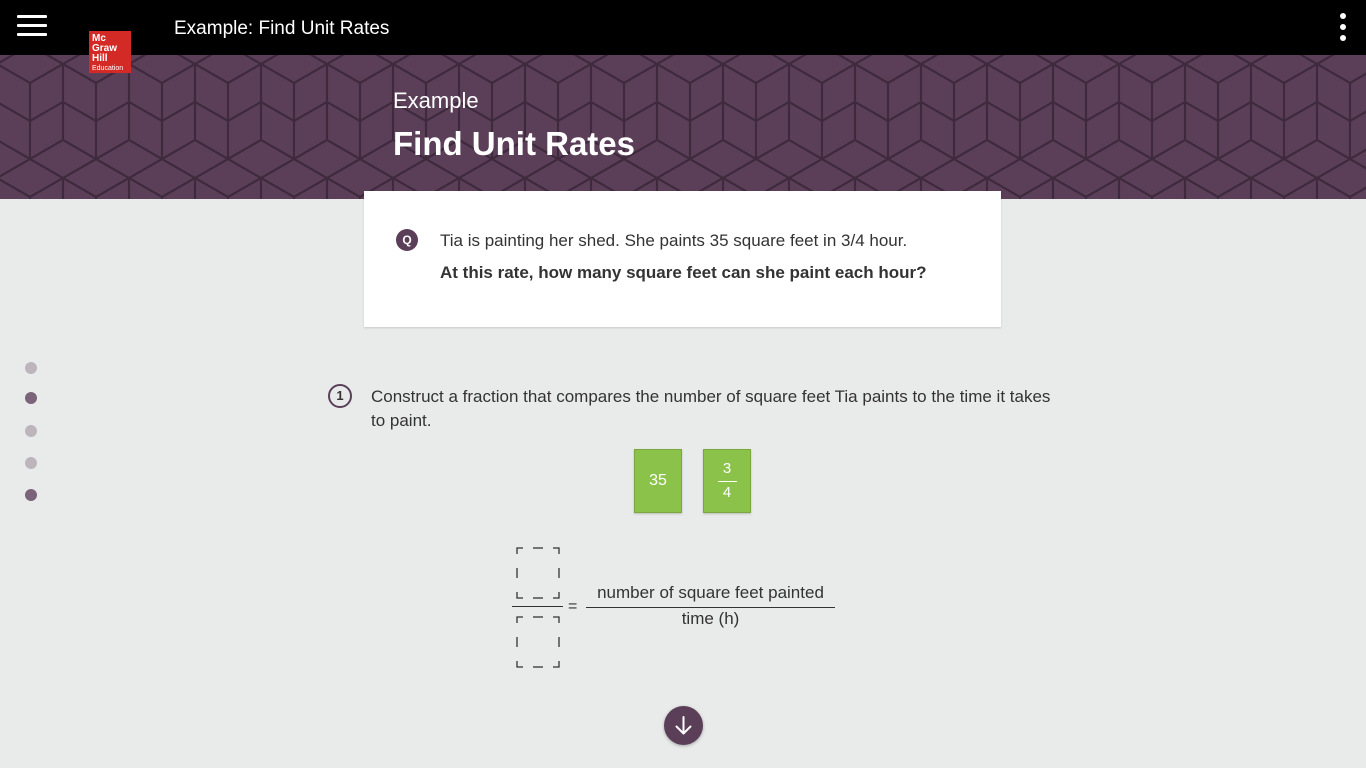 Image resolution: width=1366 pixels, height=768 pixels. I want to click on drag-tile-three-quarters: 3 4, so click(727, 481).